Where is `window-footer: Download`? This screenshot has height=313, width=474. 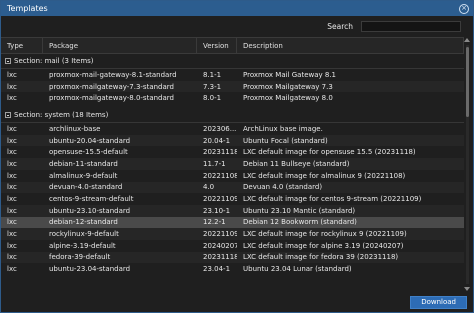 window-footer: Download is located at coordinates (237, 302).